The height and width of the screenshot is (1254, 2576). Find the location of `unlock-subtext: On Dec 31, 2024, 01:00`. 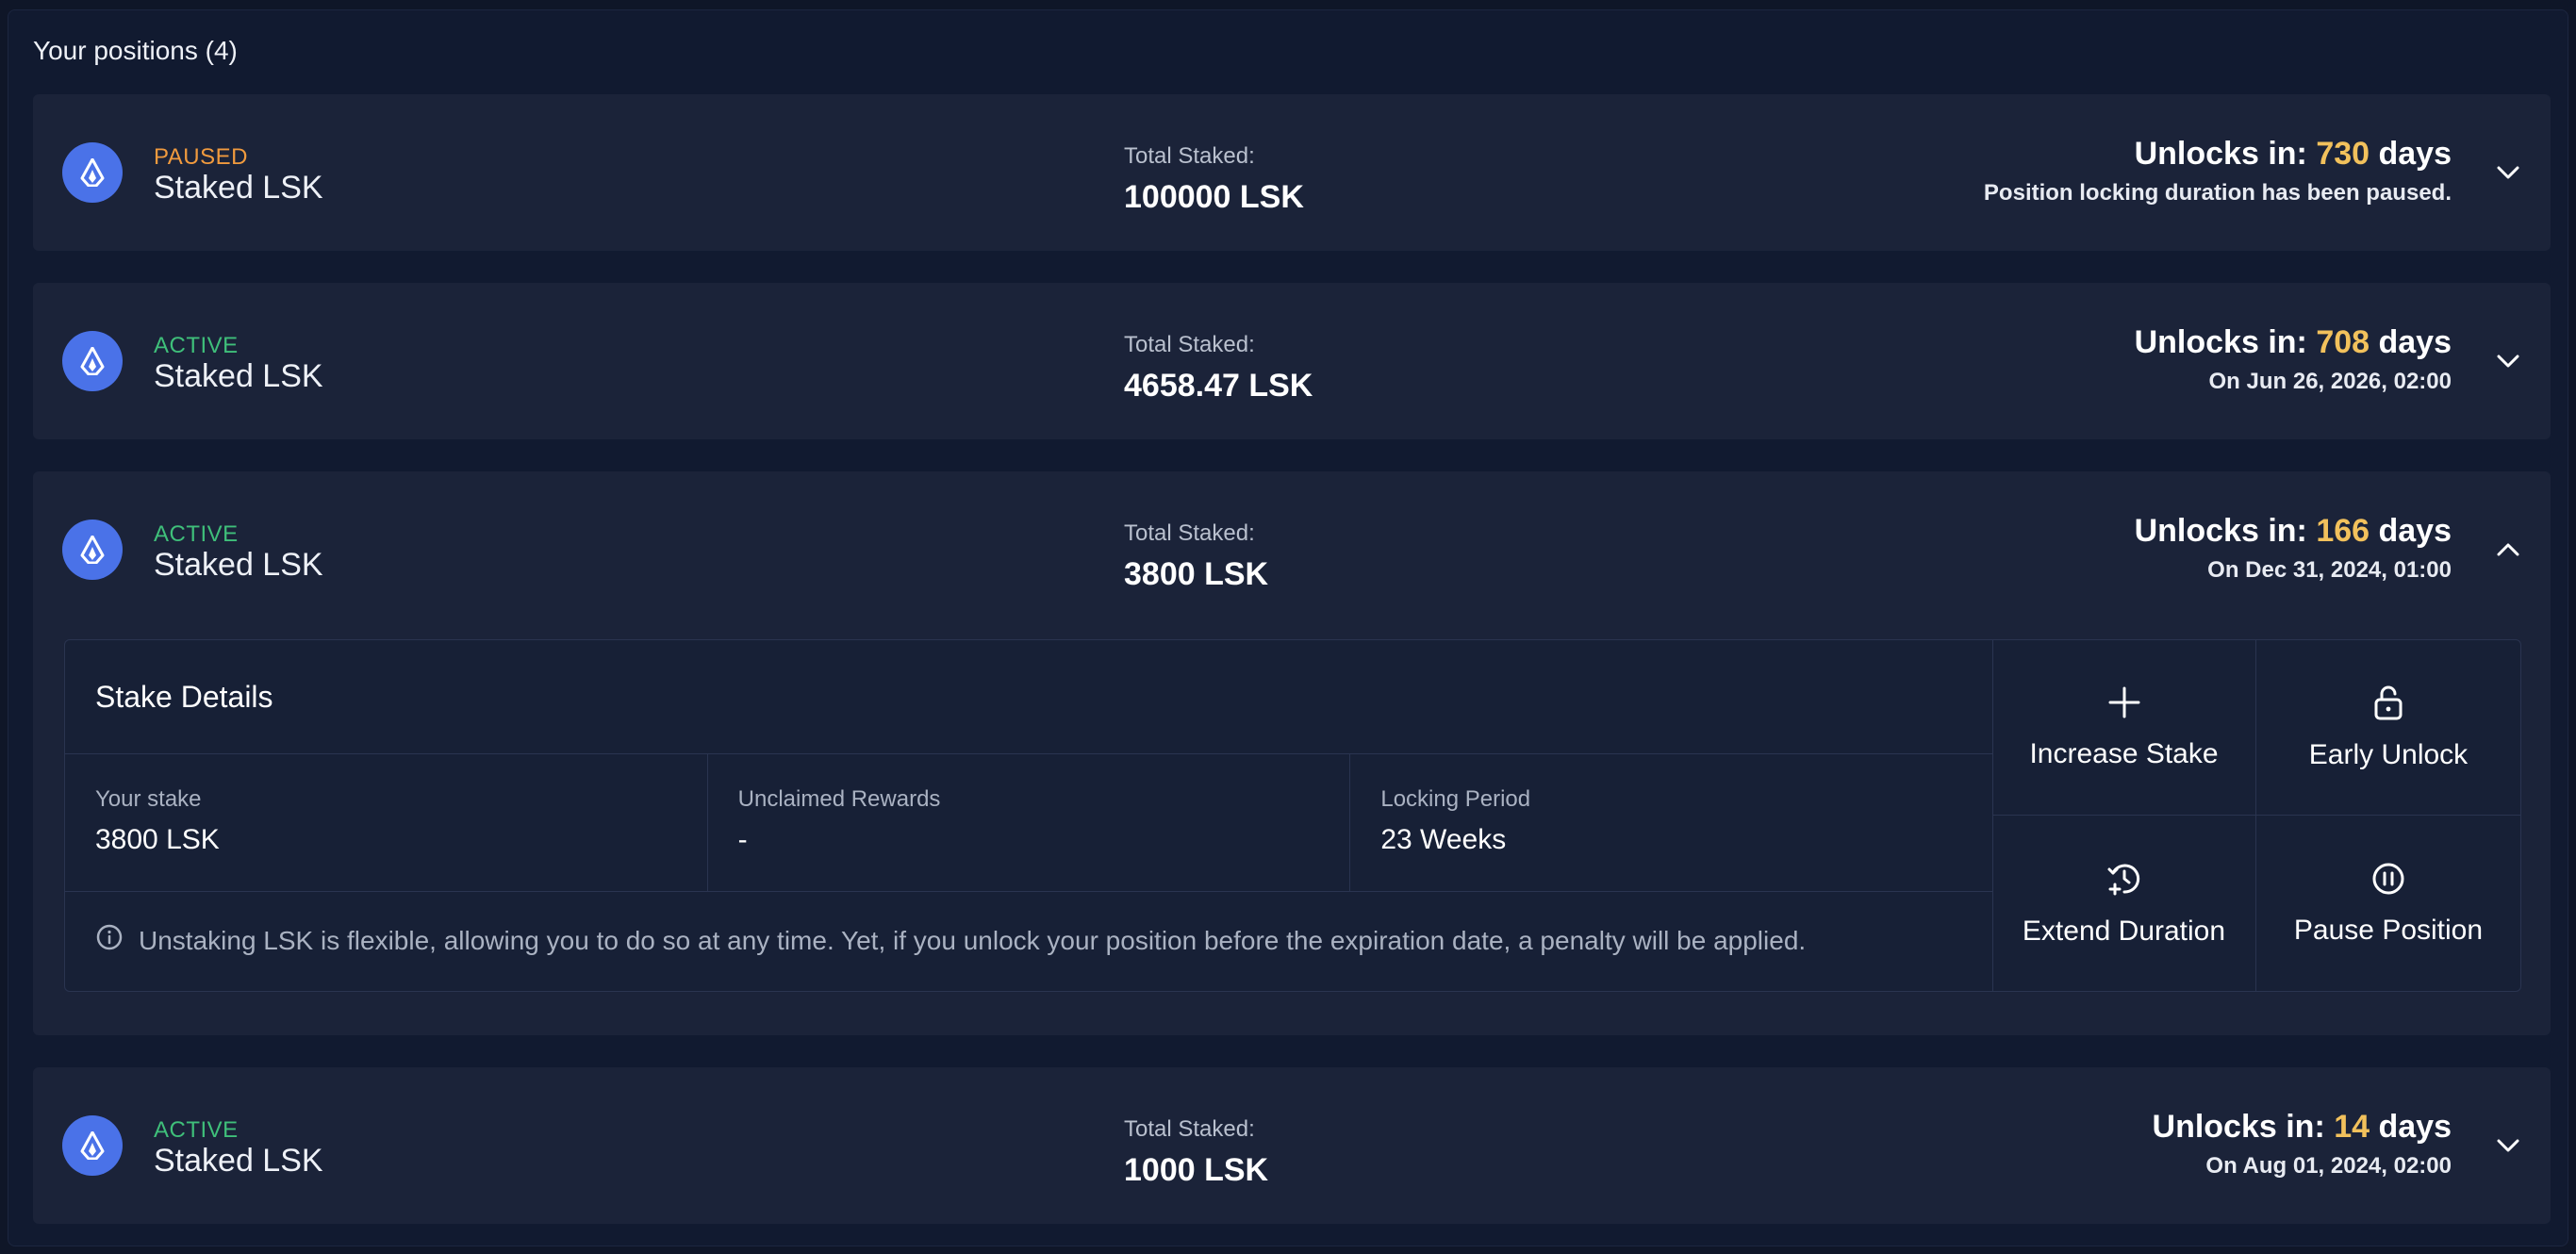

unlock-subtext: On Dec 31, 2024, 01:00 is located at coordinates (2329, 570).